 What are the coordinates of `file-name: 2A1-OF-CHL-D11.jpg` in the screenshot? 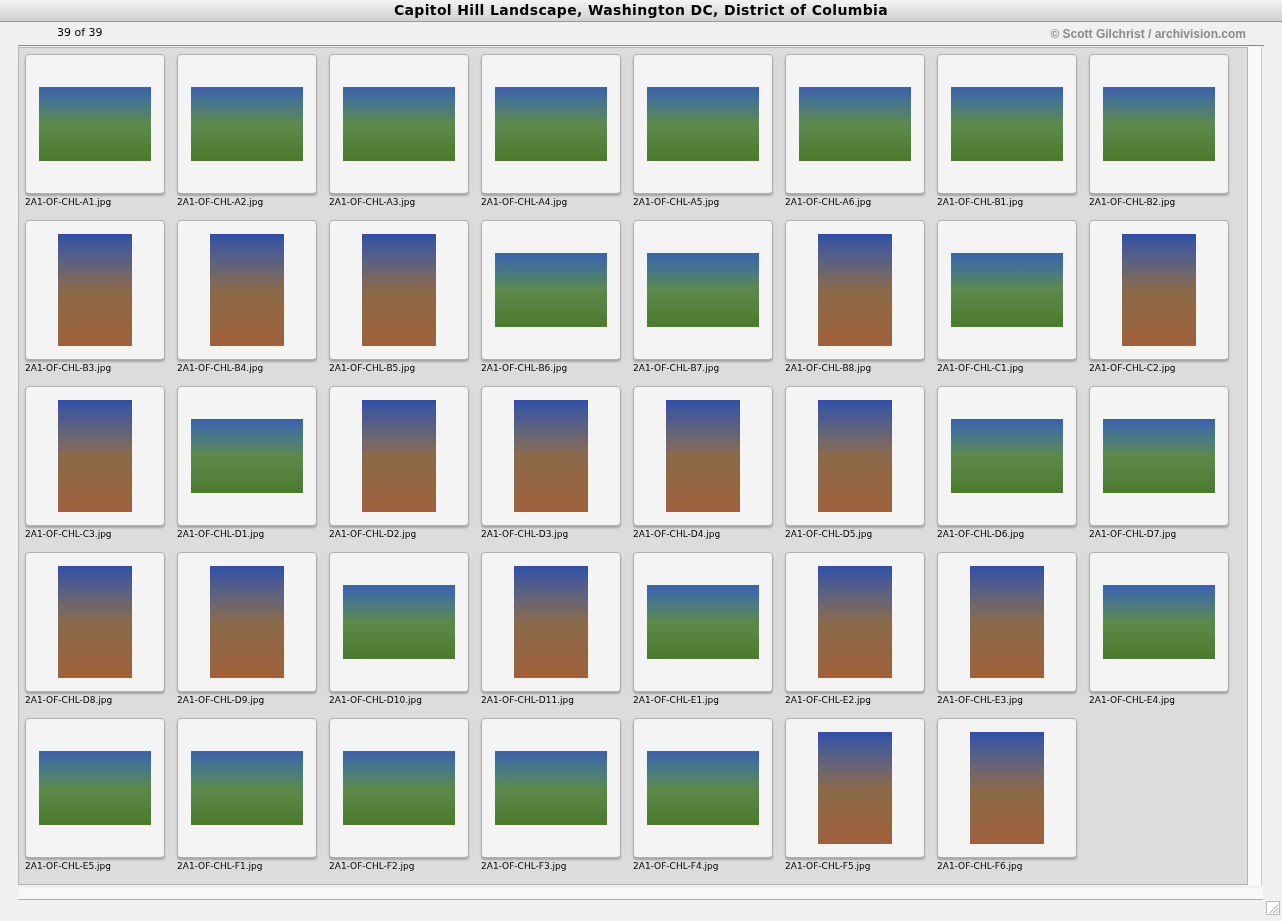 It's located at (527, 700).